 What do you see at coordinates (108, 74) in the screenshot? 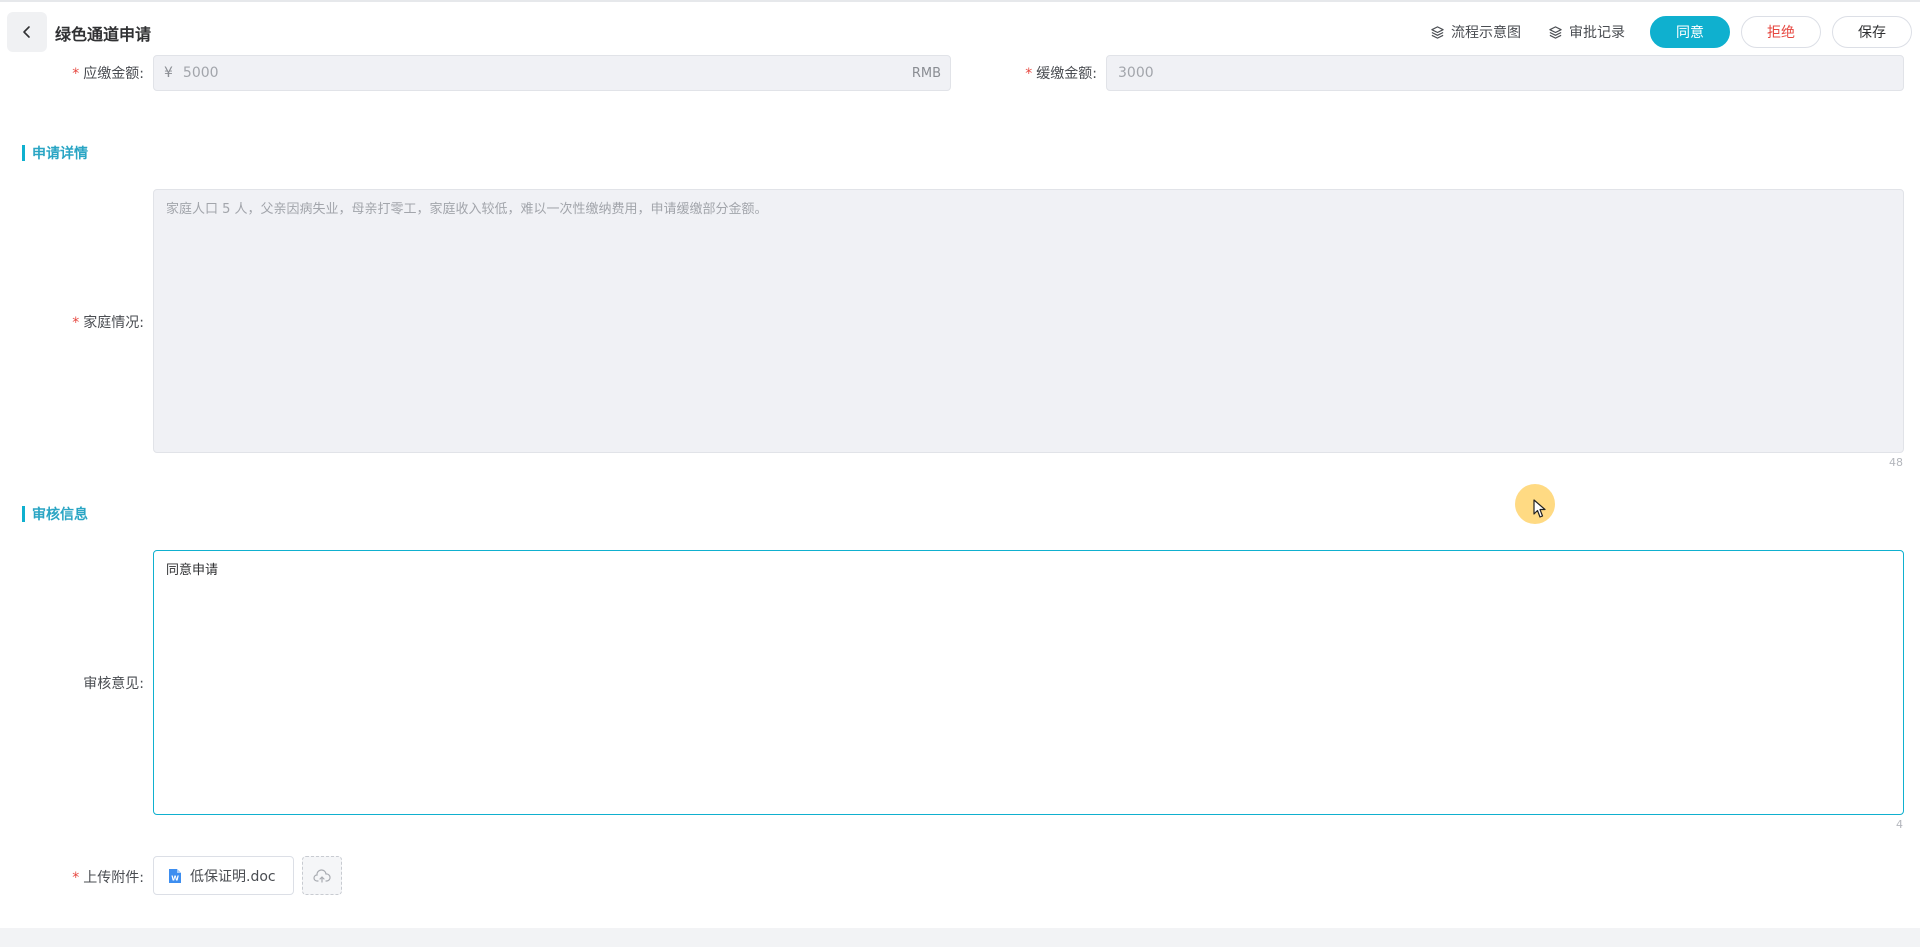
I see `due-amount-label: * 应缴金额:` at bounding box center [108, 74].